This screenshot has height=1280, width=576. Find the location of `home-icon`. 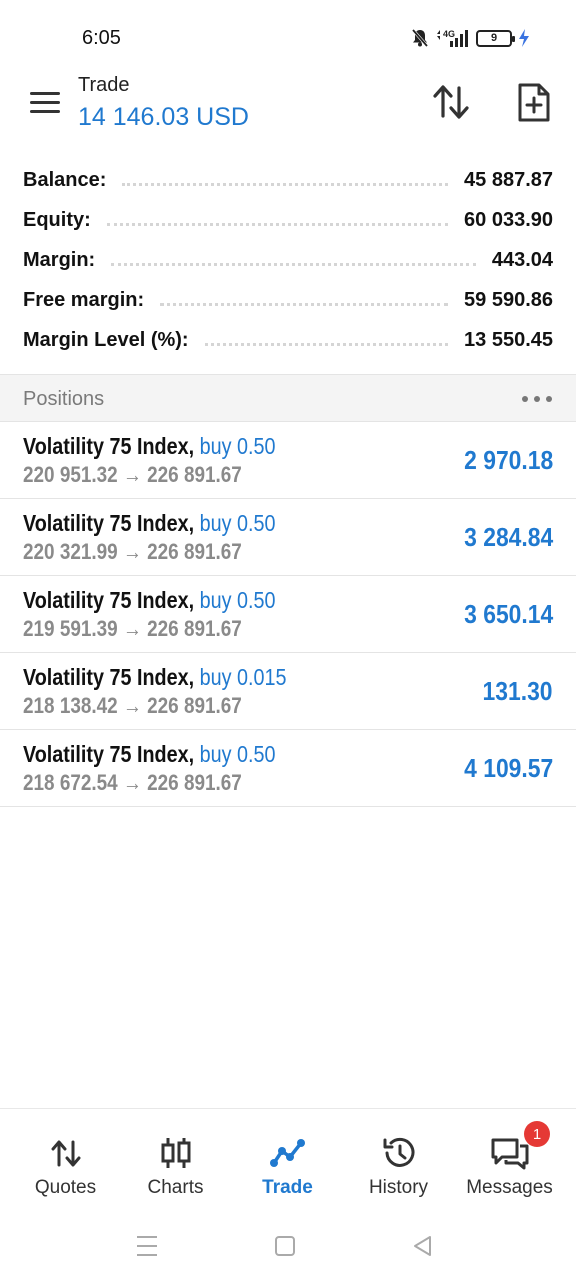

home-icon is located at coordinates (285, 1246).